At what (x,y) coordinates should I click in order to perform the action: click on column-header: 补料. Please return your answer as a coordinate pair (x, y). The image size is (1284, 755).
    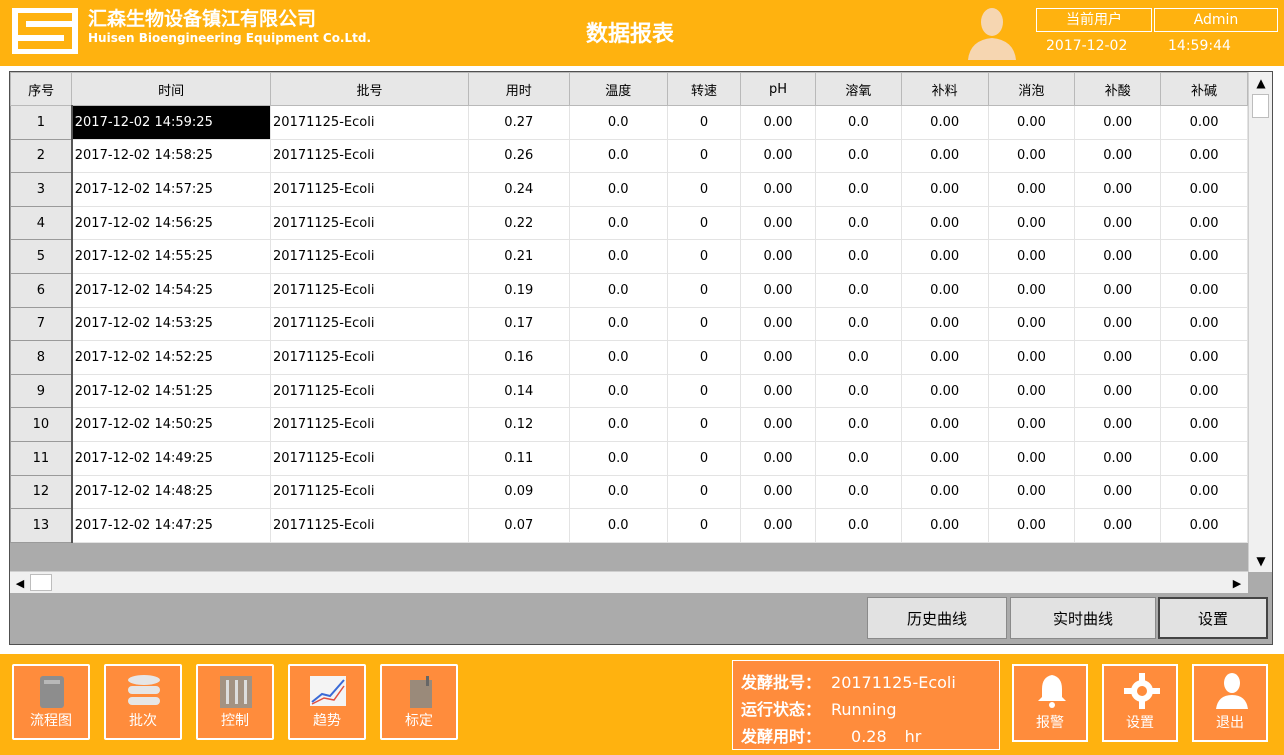
    Looking at the image, I should click on (944, 89).